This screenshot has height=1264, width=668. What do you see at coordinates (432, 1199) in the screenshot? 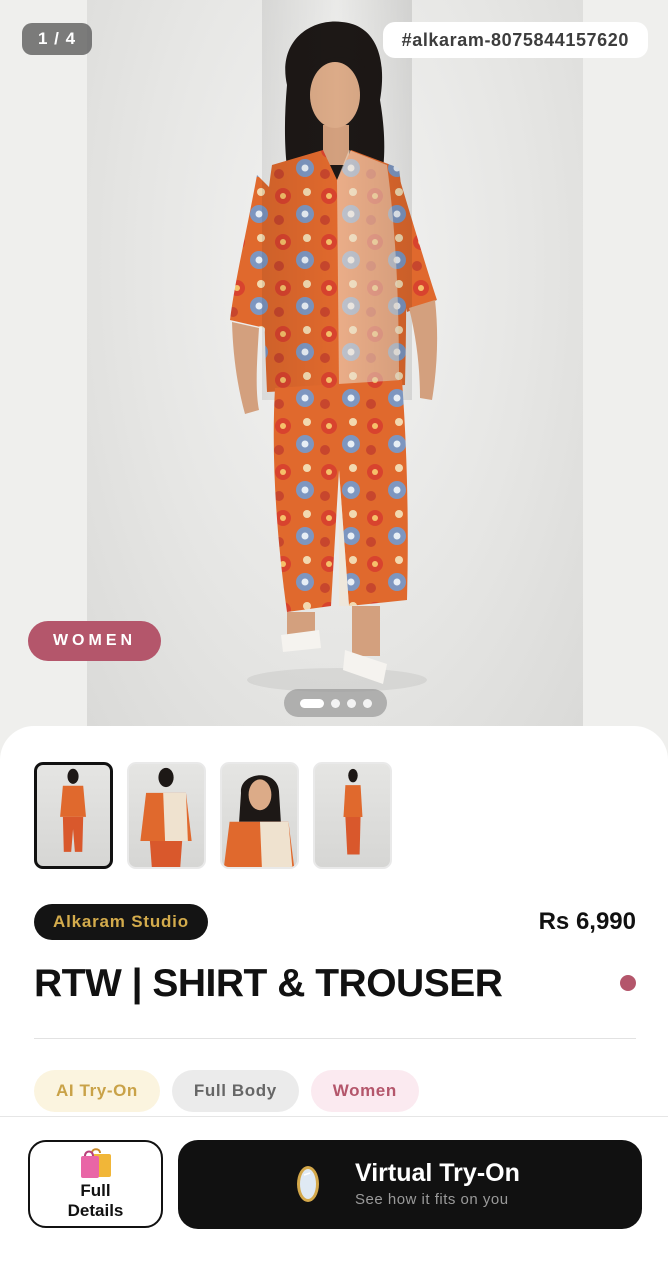
I see `virtual-try-on-subtitle: See how it fits on you` at bounding box center [432, 1199].